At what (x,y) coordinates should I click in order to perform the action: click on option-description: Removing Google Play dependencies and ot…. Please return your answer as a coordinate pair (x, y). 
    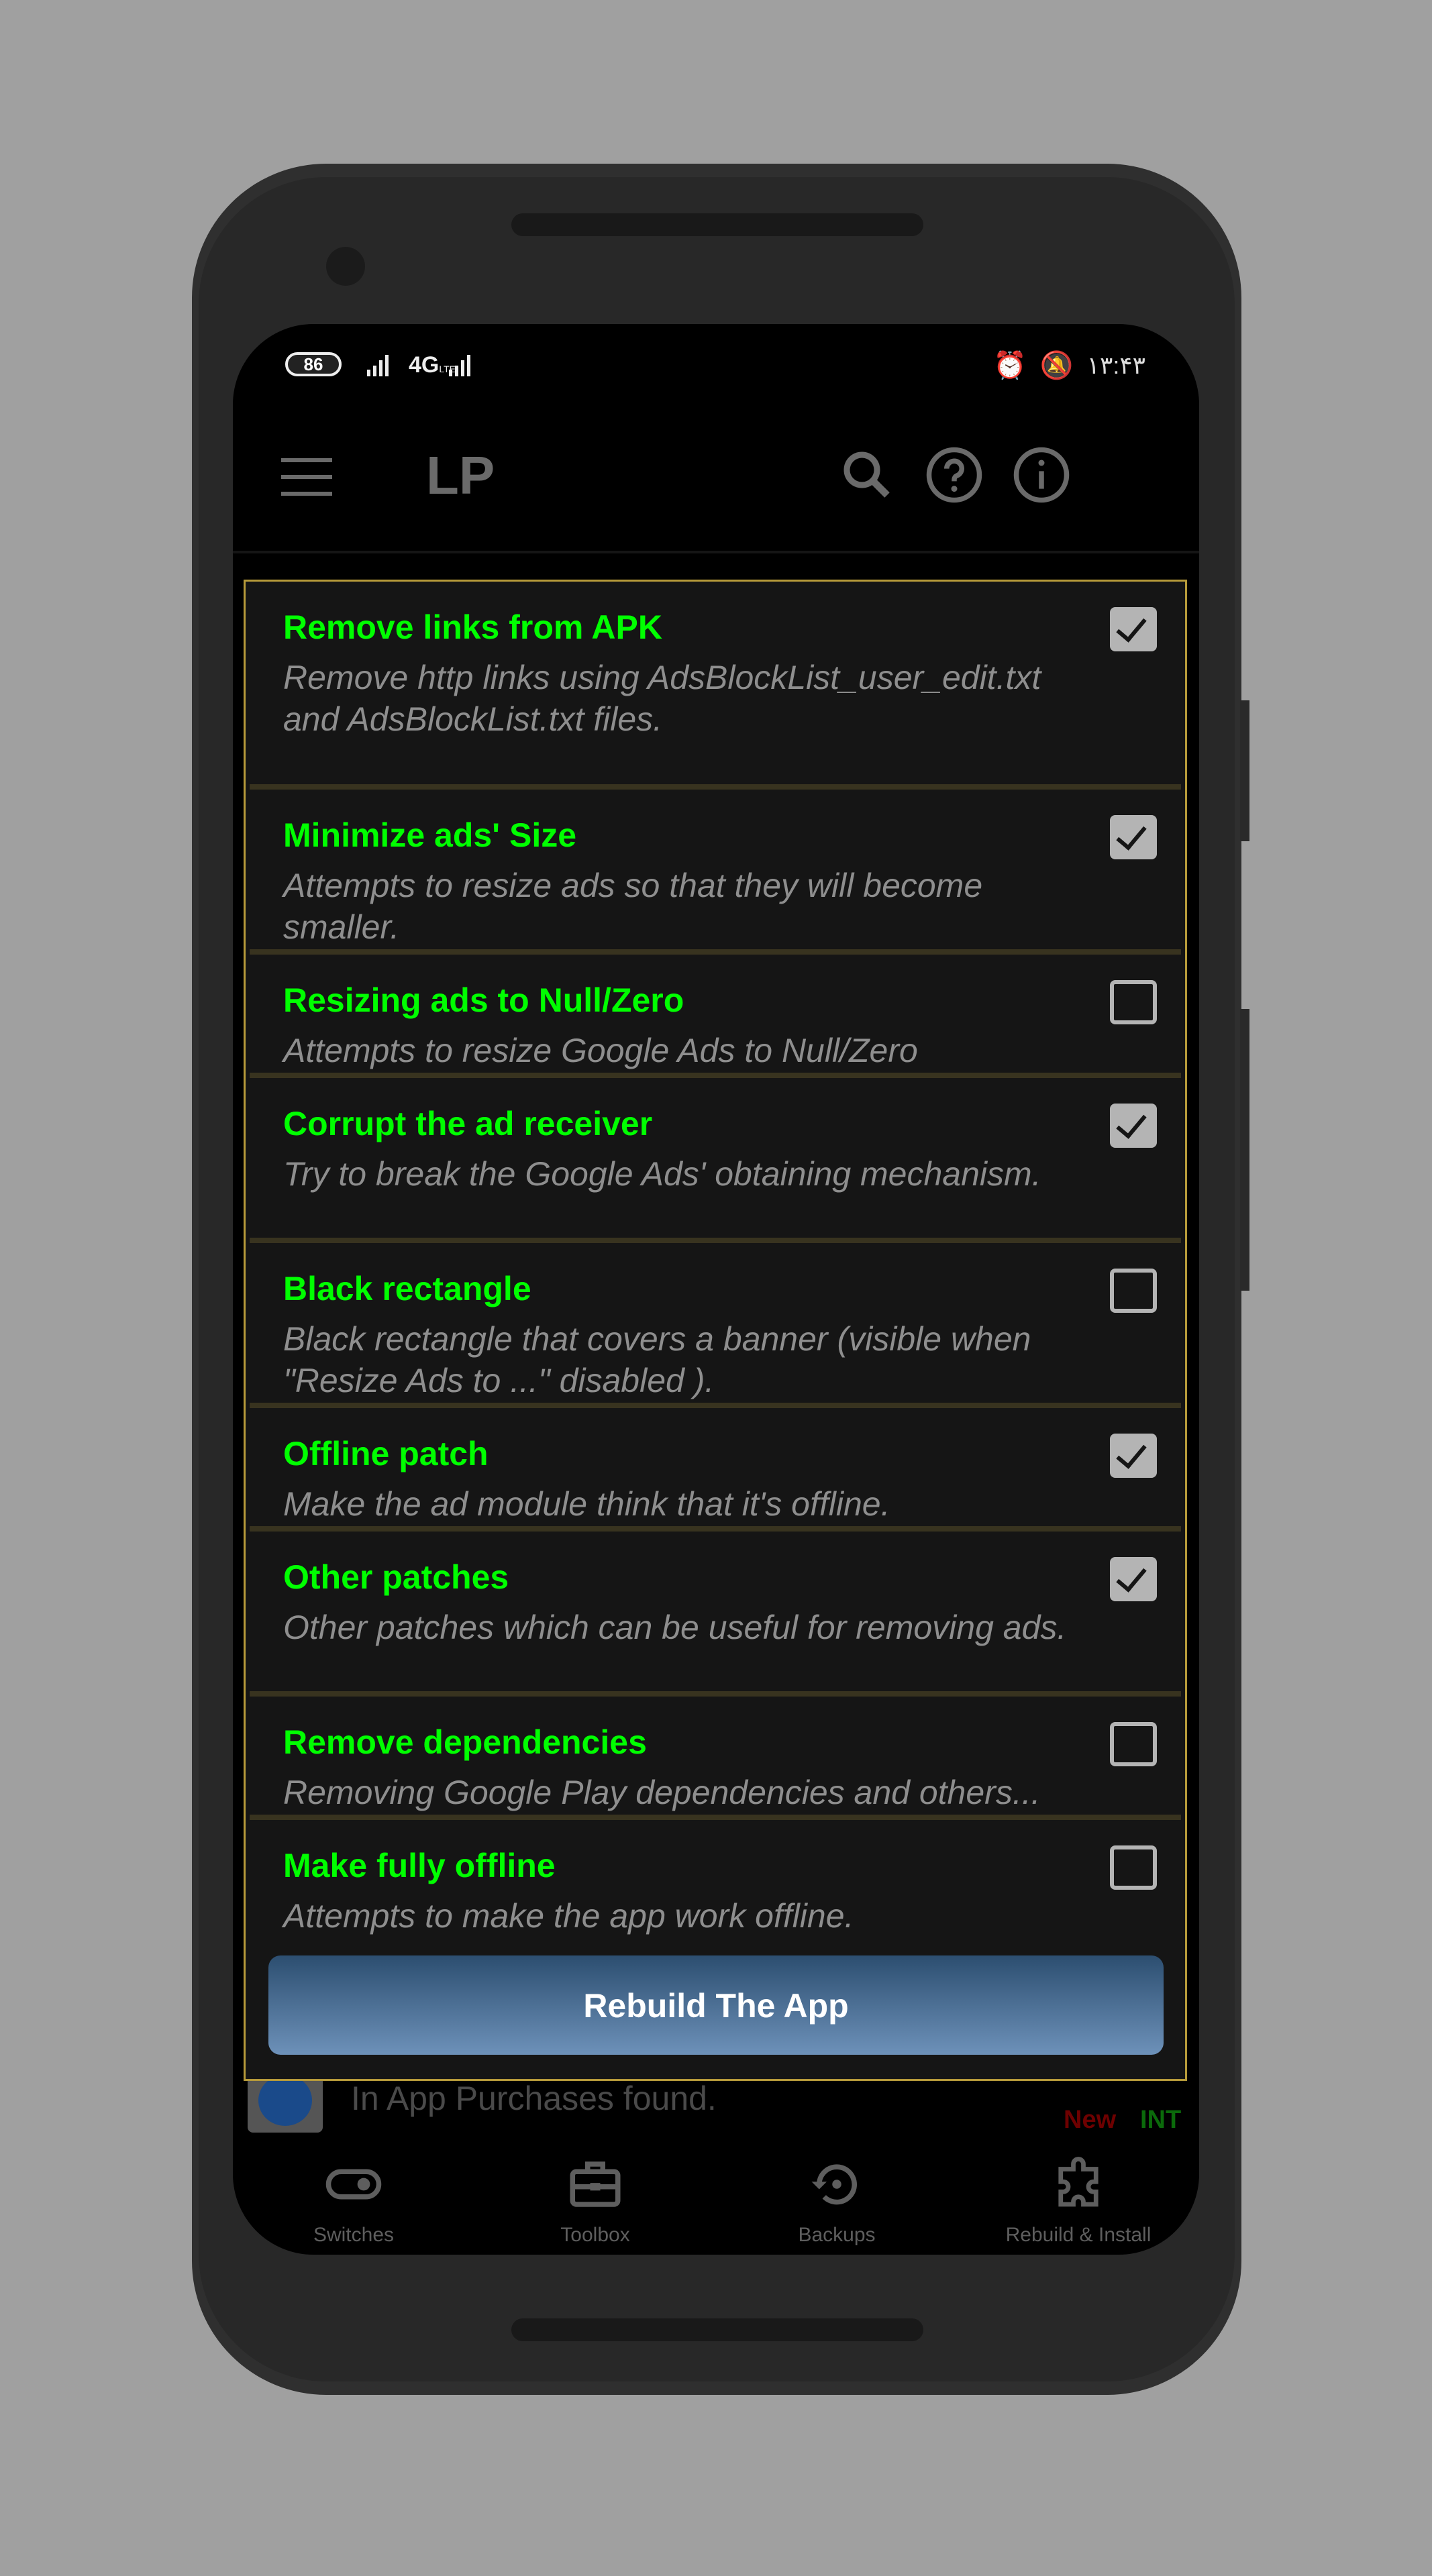
    Looking at the image, I should click on (662, 1792).